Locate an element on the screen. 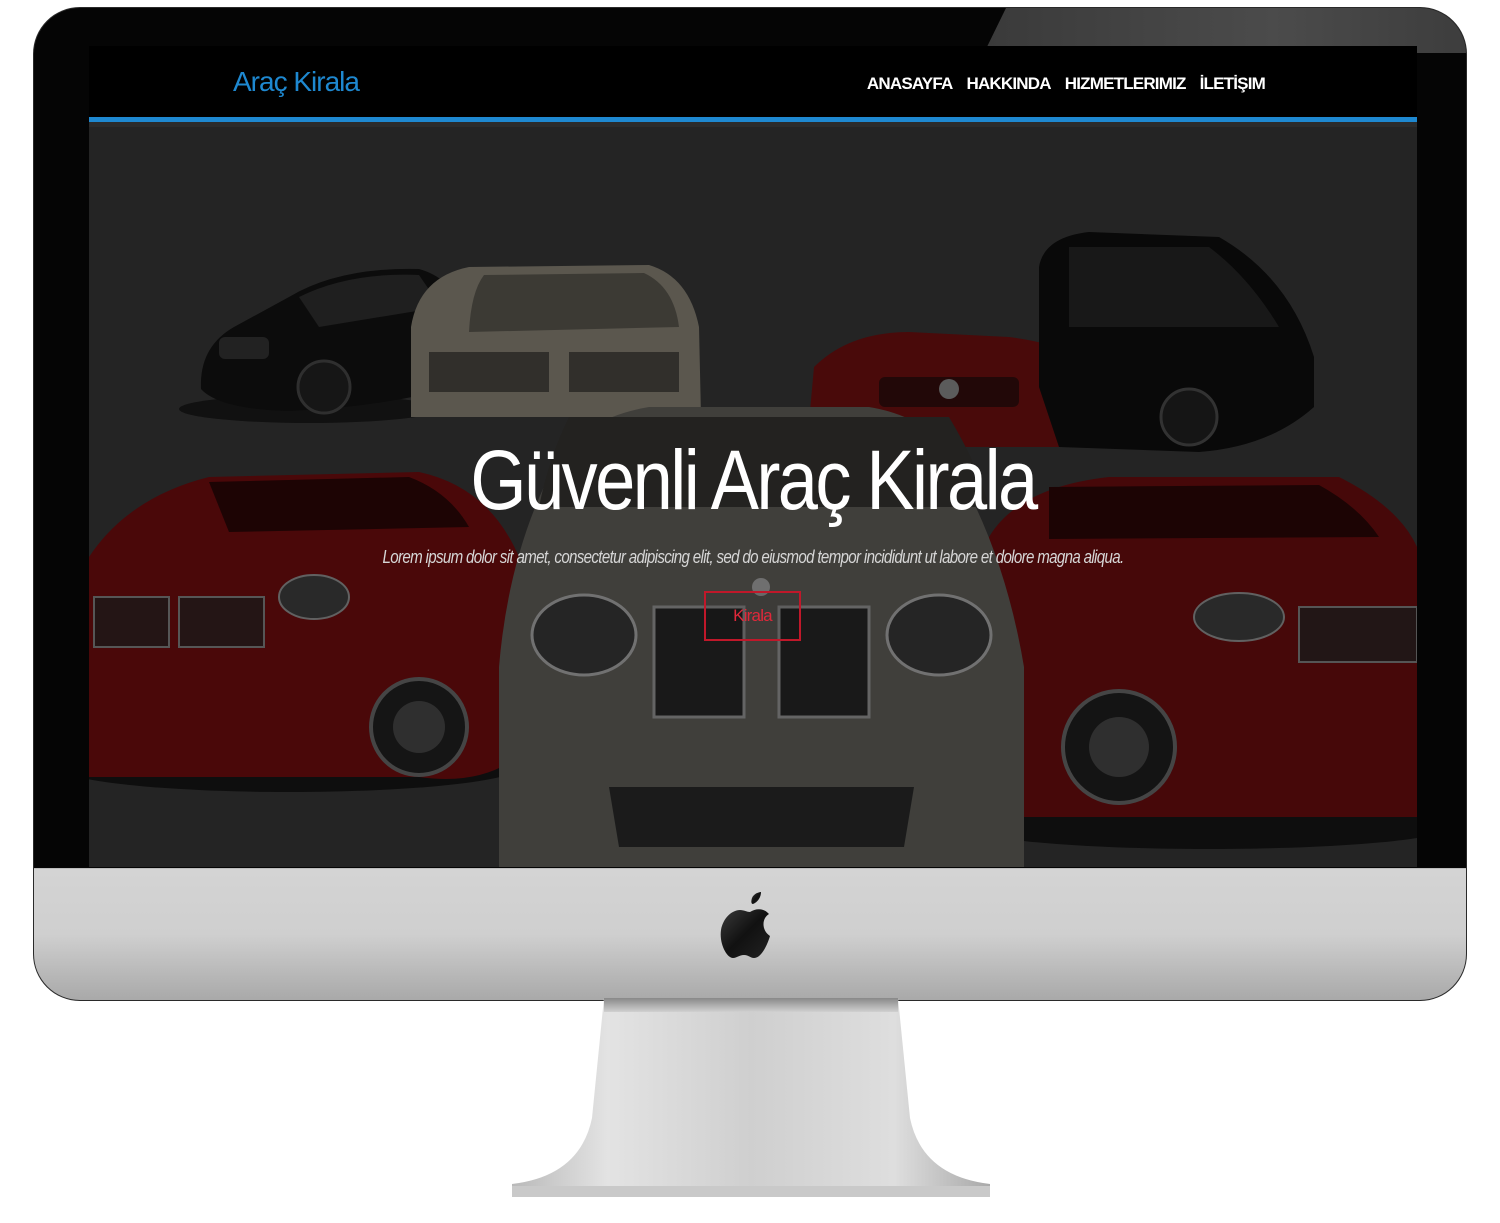  nav-hizmetlerimiz: HIZMETLERIMIZ is located at coordinates (1126, 84).